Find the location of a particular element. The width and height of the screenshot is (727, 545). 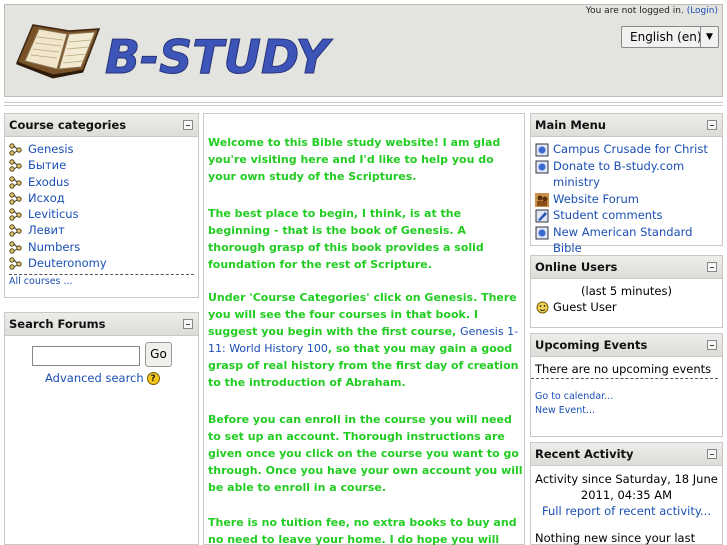

language-value: English (en) is located at coordinates (666, 37).